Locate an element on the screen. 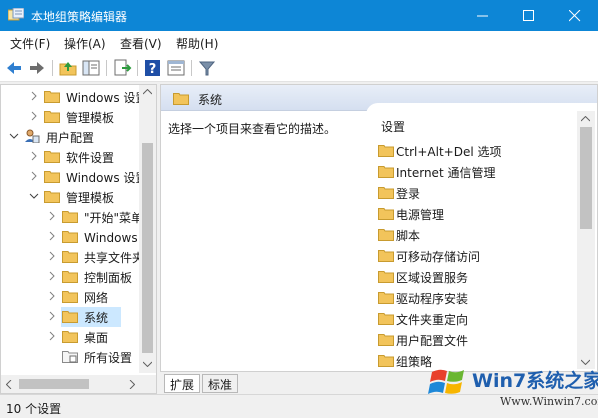 The height and width of the screenshot is (418, 598). window-title: 本地组策略编辑器 is located at coordinates (79, 17).